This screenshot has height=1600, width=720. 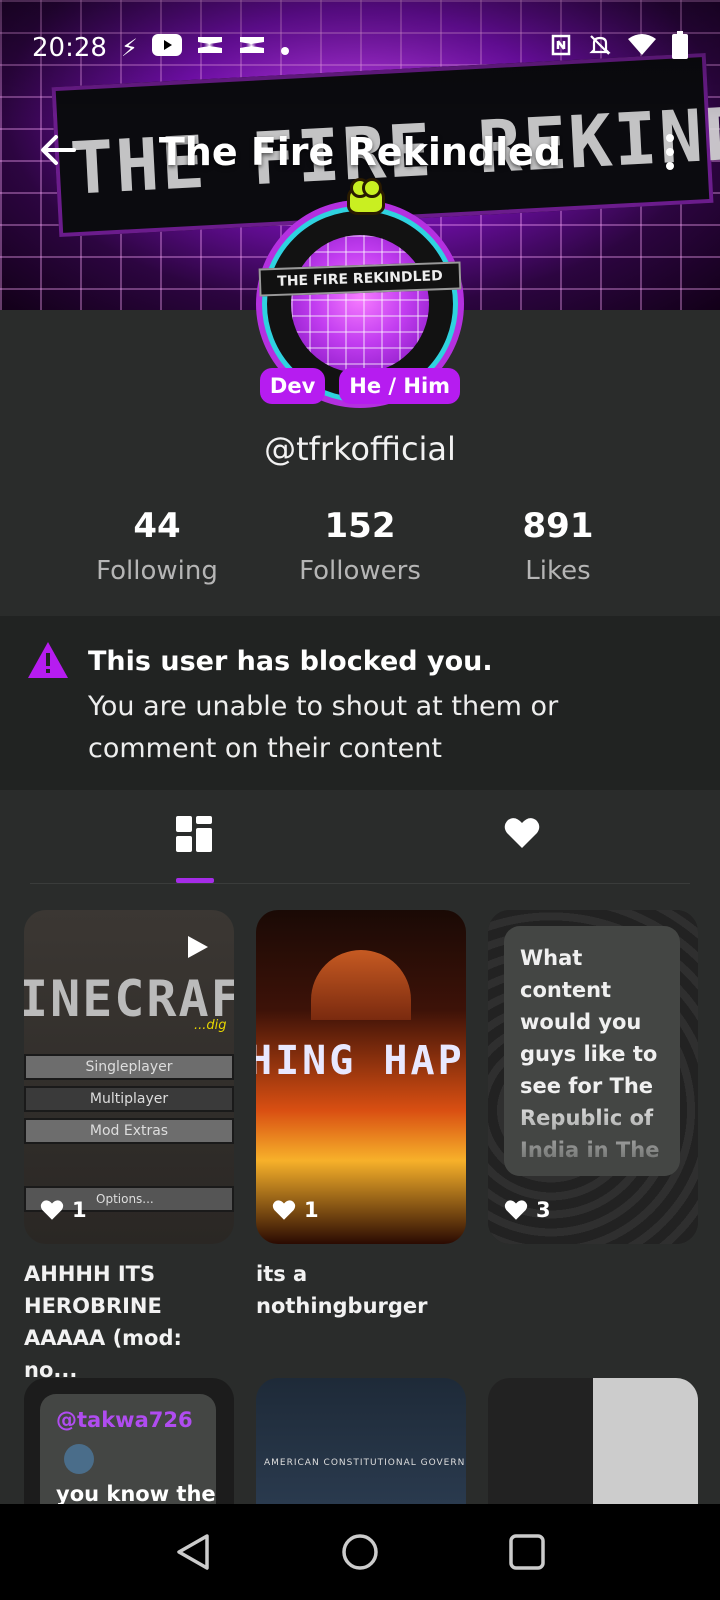 What do you see at coordinates (670, 138) in the screenshot?
I see `more-vert-icon` at bounding box center [670, 138].